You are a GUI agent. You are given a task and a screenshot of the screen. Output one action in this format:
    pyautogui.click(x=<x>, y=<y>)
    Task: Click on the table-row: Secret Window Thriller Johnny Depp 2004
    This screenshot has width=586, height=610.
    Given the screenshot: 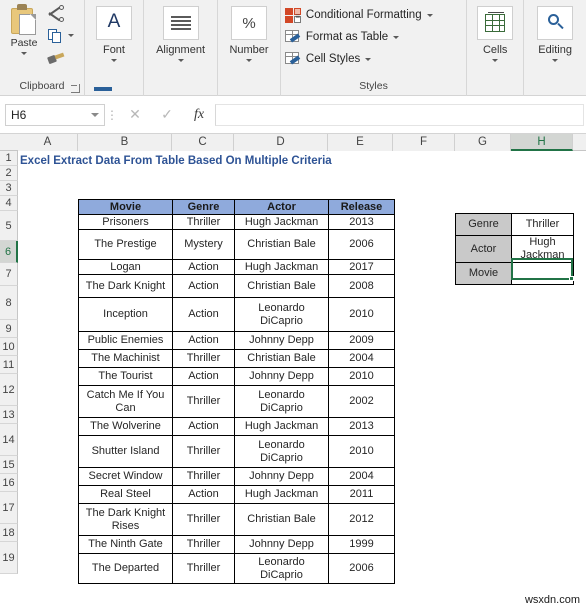 What is the action you would take?
    pyautogui.click(x=236, y=476)
    